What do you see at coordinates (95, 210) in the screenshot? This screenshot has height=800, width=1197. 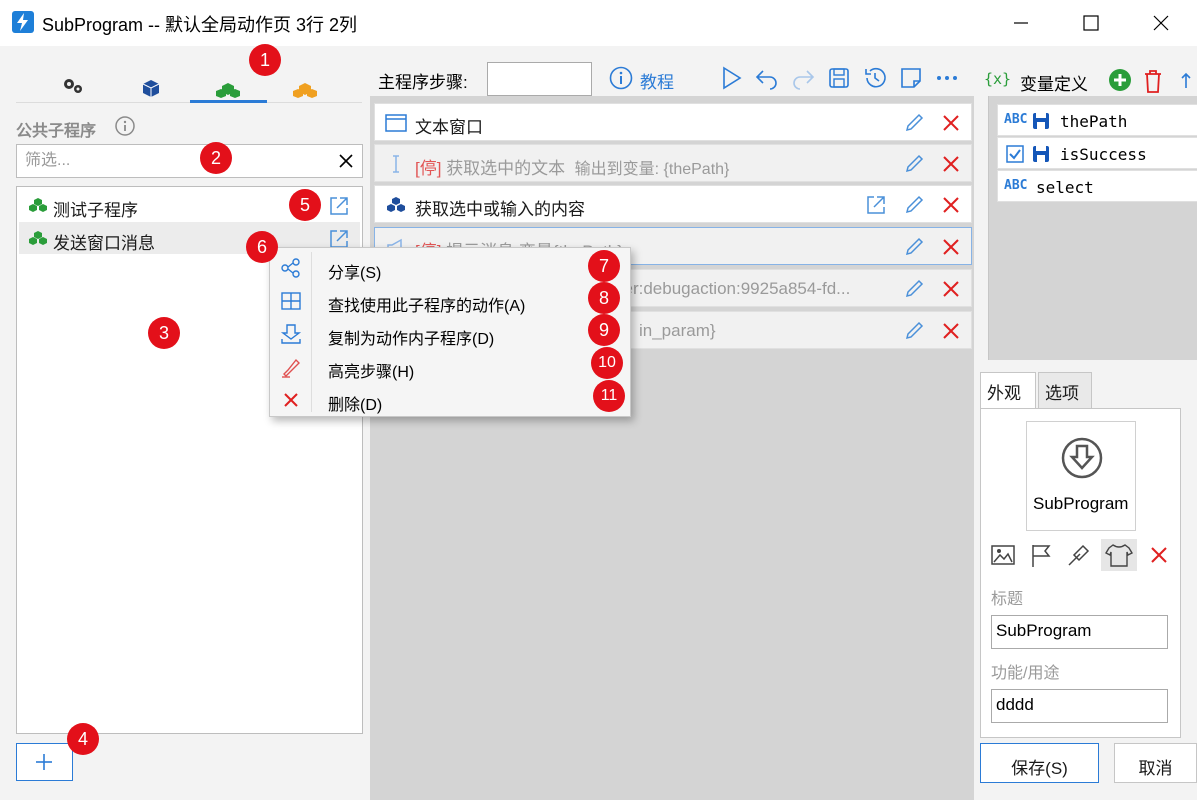 I see `list-item-label: 测试子程序` at bounding box center [95, 210].